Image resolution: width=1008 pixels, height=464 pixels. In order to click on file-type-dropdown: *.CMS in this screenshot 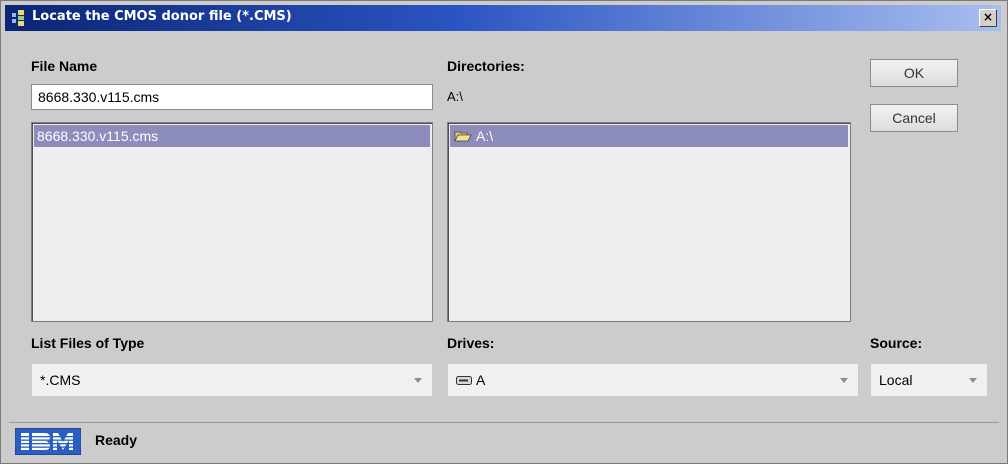, I will do `click(232, 380)`.